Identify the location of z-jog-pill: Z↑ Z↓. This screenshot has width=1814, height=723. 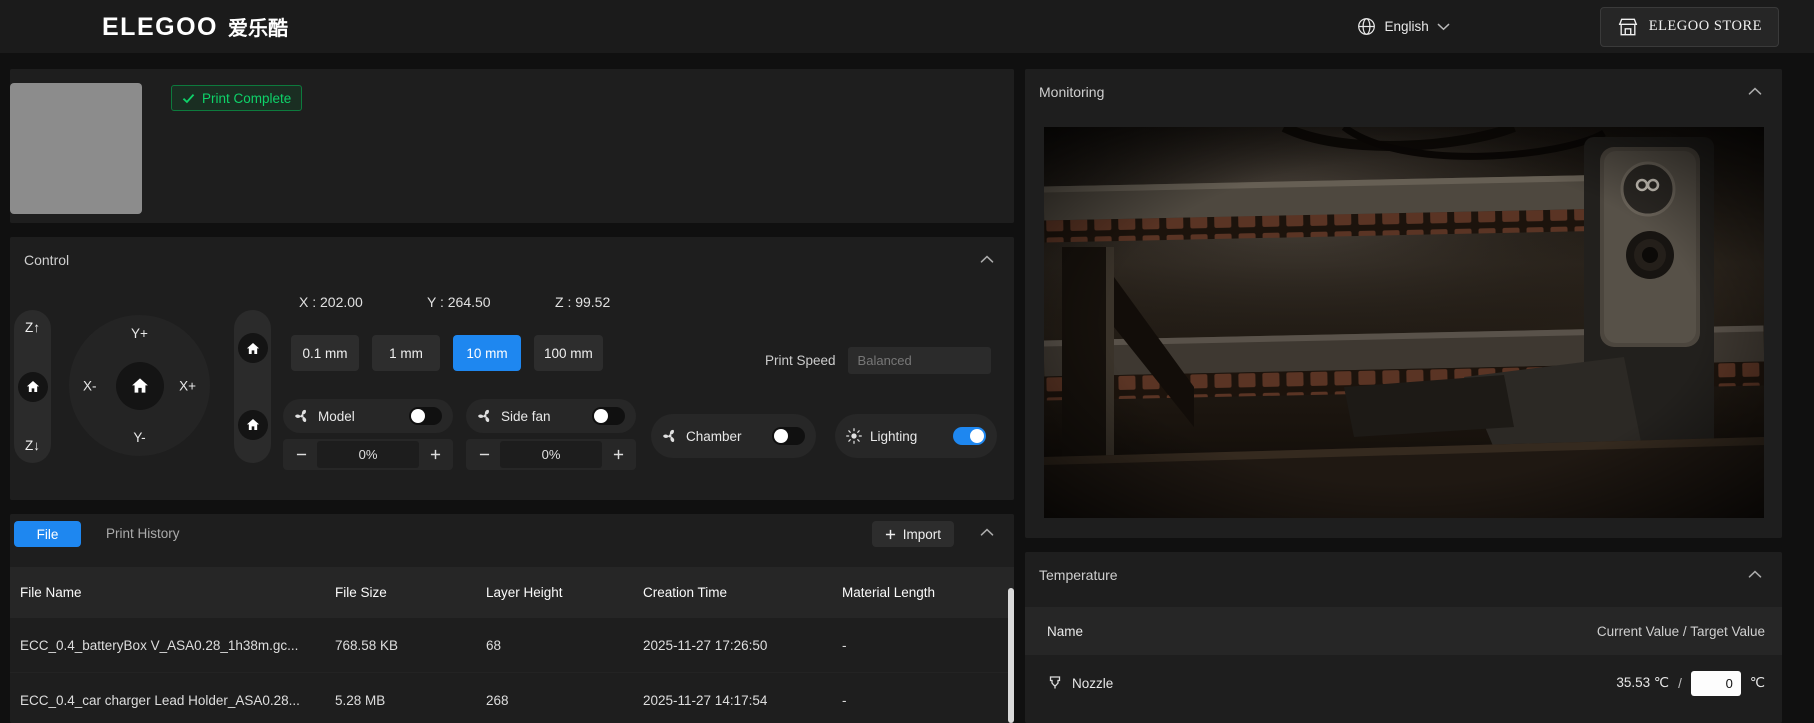
(32, 386).